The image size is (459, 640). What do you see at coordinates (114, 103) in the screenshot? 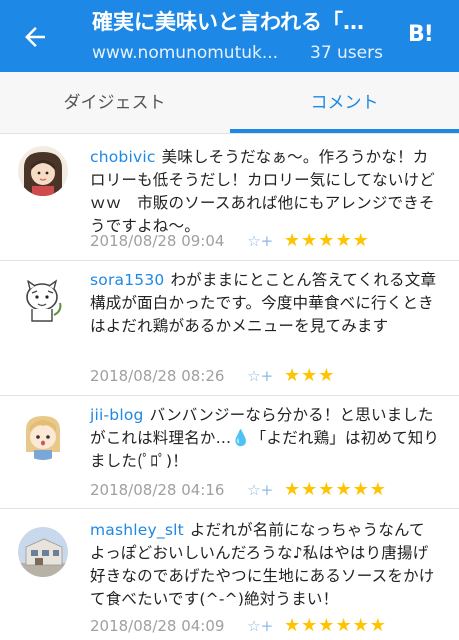
I see `tab-digest: ダイジェスト` at bounding box center [114, 103].